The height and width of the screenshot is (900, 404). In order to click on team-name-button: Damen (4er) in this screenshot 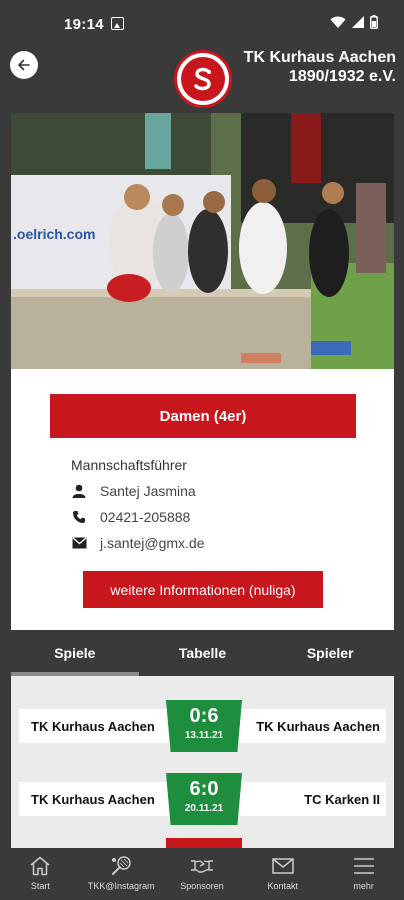, I will do `click(203, 416)`.